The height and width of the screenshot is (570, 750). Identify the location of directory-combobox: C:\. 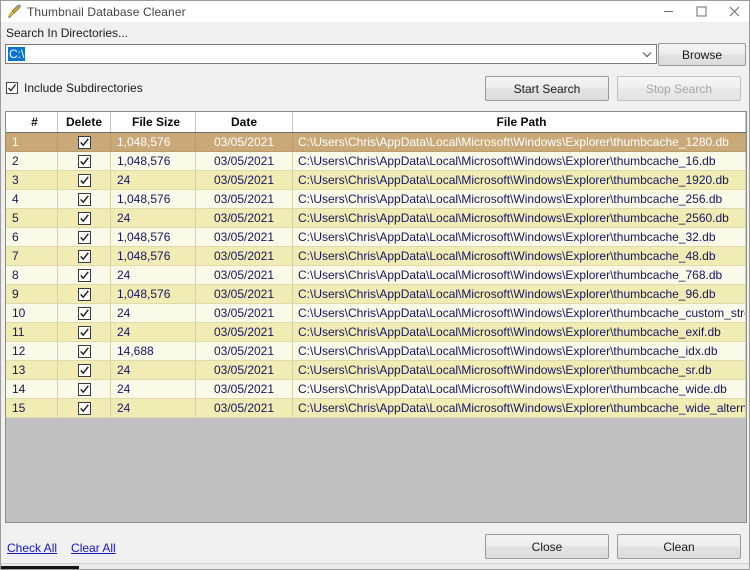
(331, 54).